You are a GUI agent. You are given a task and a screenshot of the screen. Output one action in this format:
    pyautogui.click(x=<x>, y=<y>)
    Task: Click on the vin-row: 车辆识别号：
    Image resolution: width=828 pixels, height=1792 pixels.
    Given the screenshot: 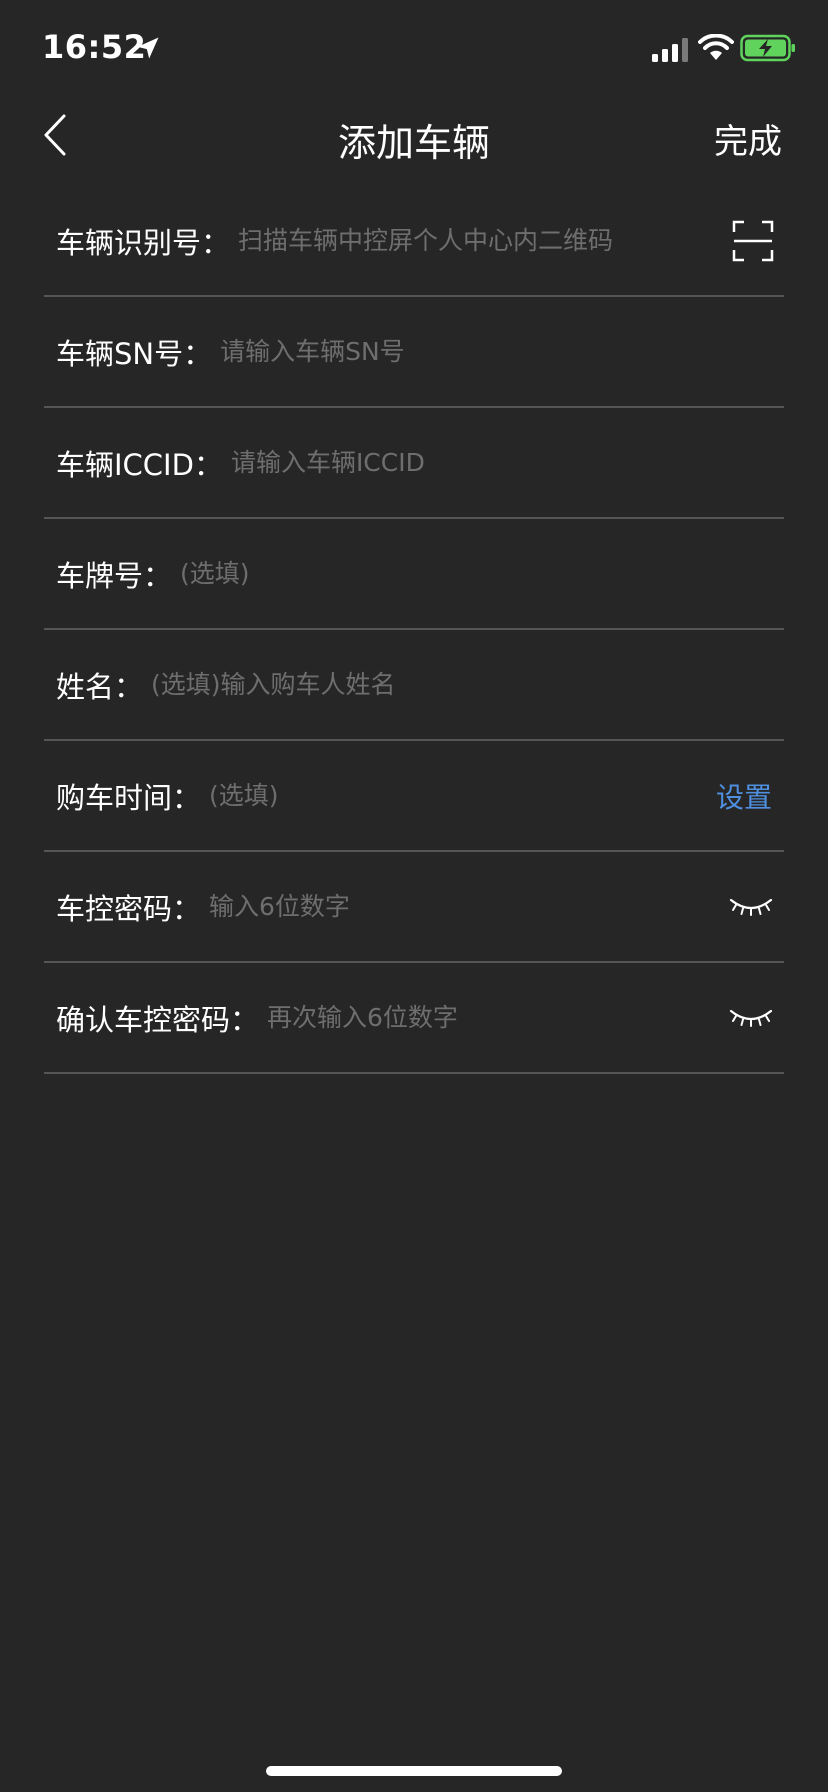 What is the action you would take?
    pyautogui.click(x=414, y=241)
    